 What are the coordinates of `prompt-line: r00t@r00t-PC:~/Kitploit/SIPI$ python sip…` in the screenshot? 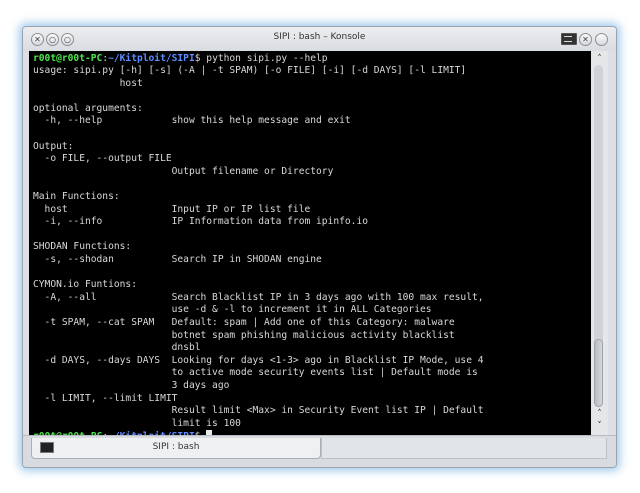 It's located at (180, 59).